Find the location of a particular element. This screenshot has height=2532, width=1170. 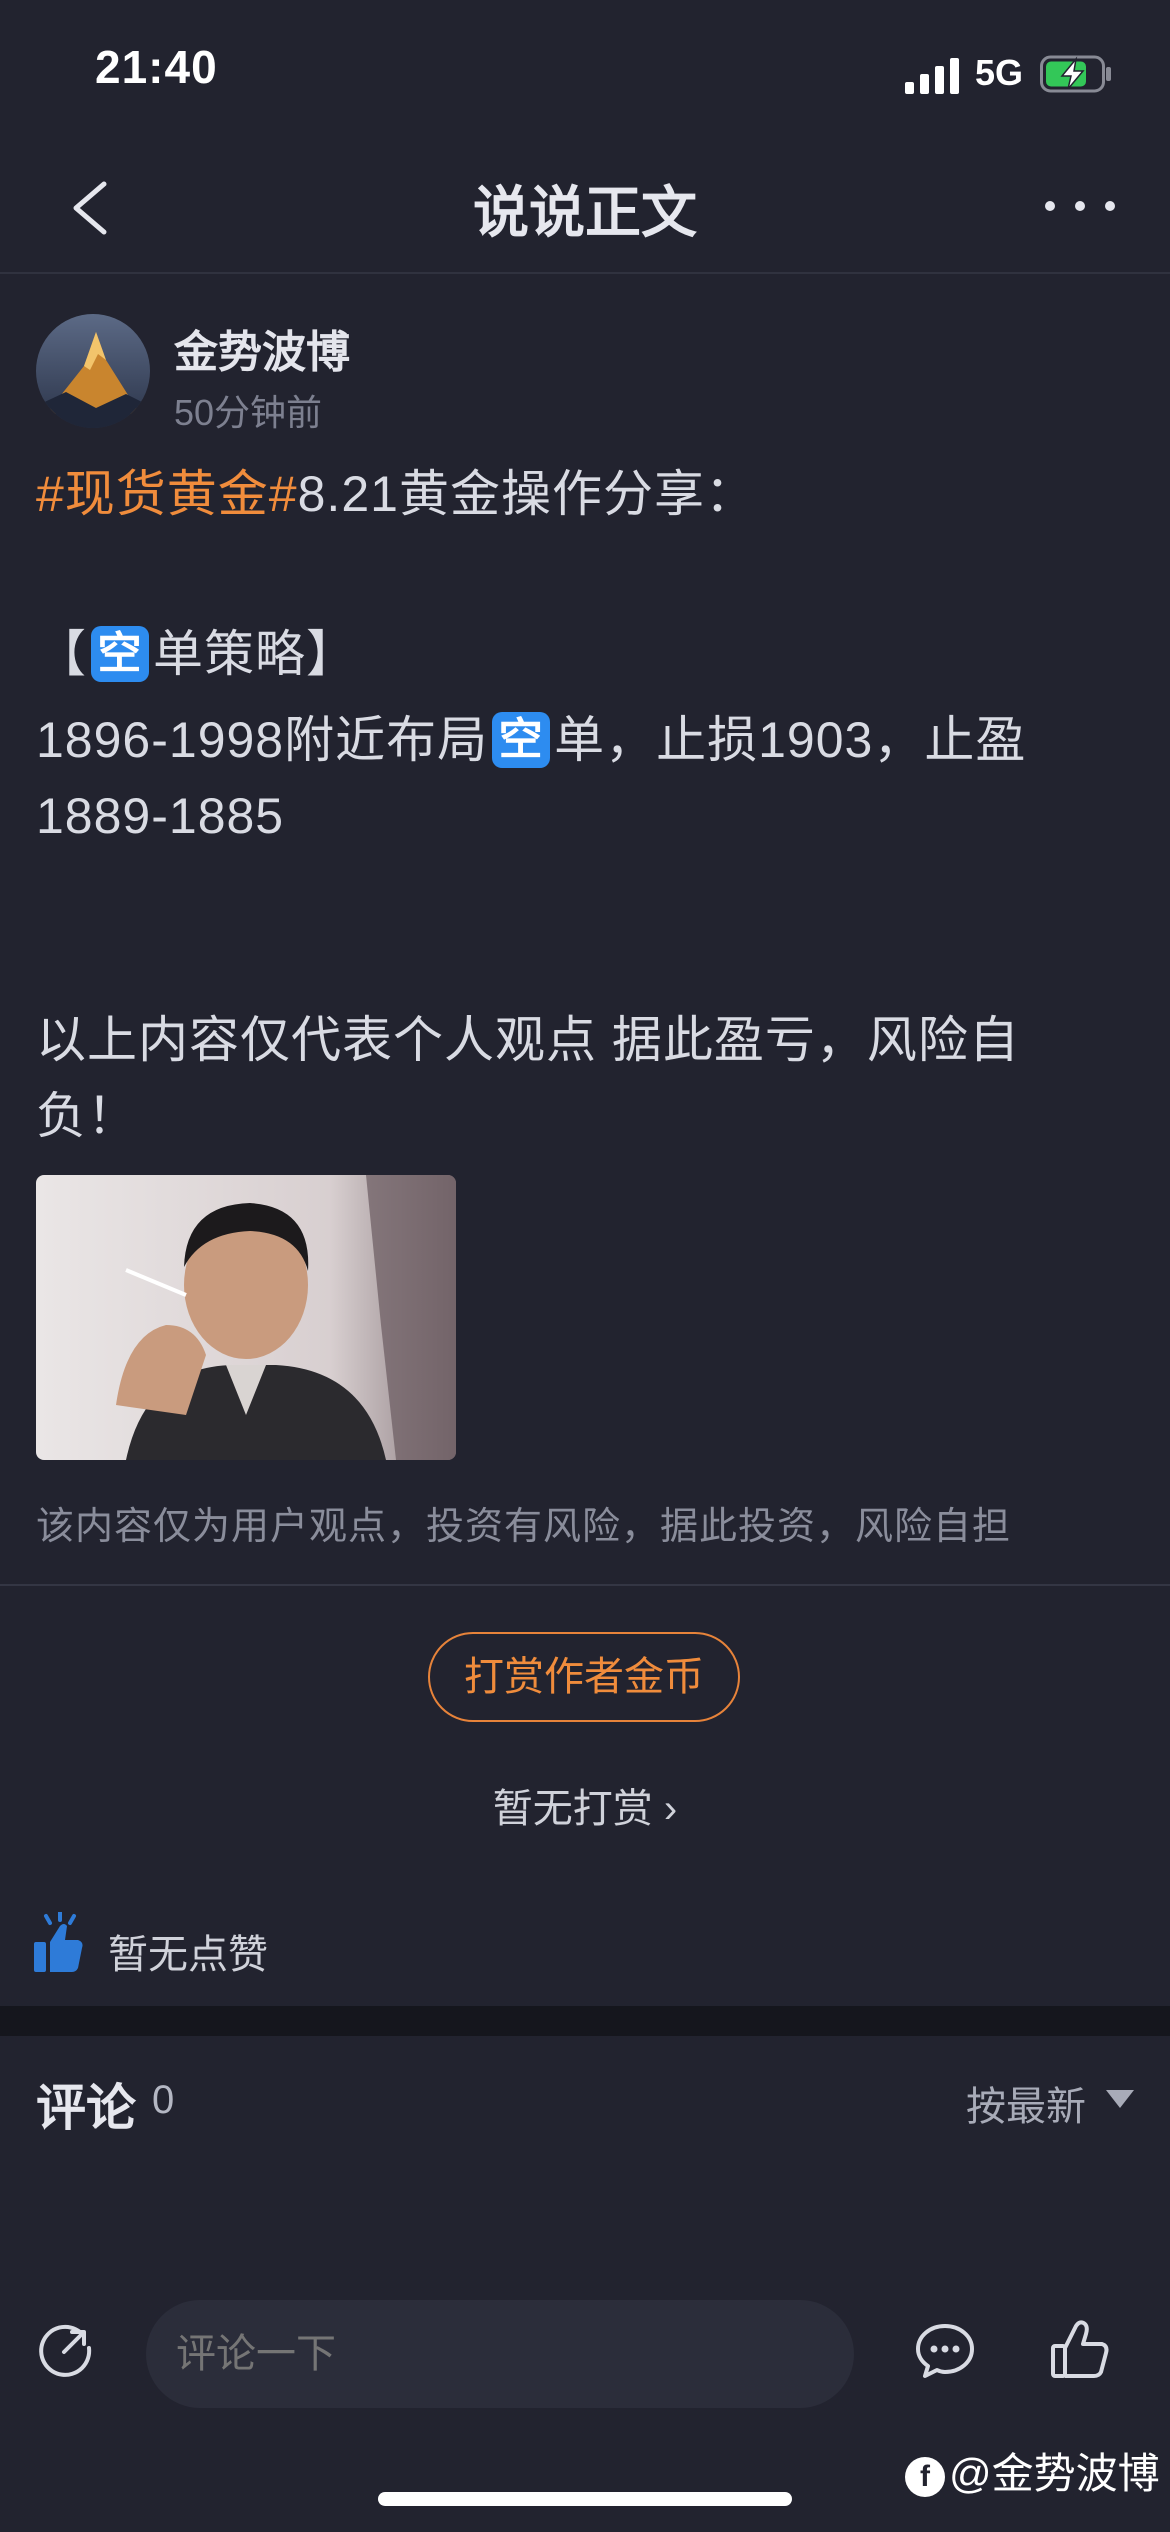

strategy-line-1: 1896-1998附近布局空单，止损1903，止盈 is located at coordinates (586, 740).